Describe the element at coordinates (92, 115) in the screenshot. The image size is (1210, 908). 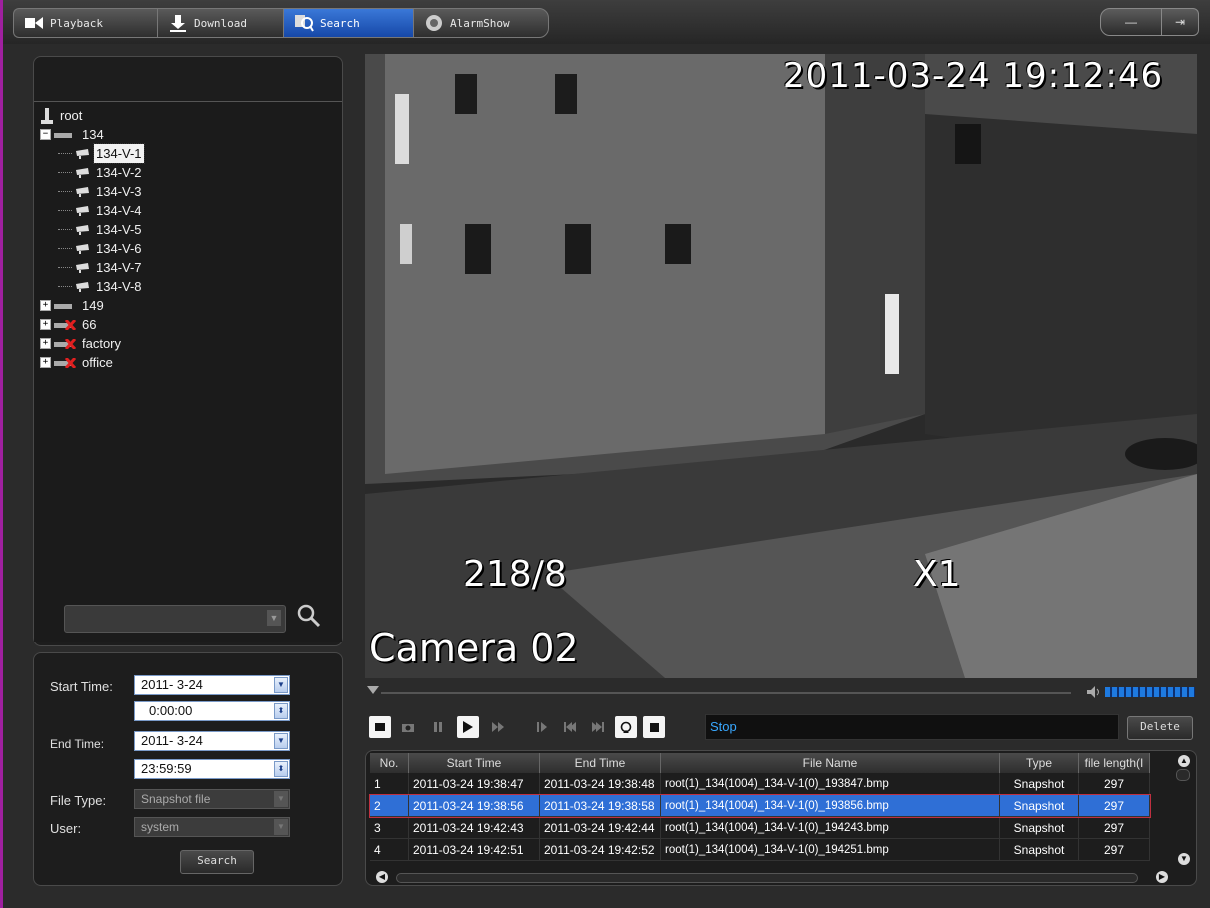
I see `tree-root: root` at that location.